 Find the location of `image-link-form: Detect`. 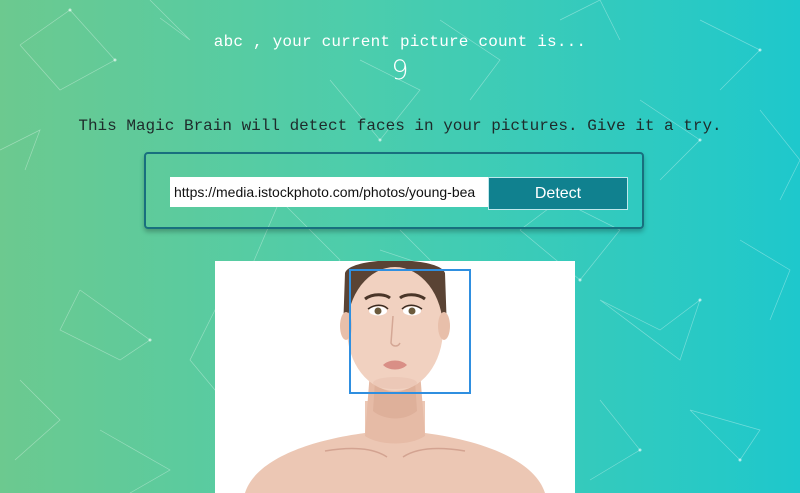

image-link-form: Detect is located at coordinates (394, 190).